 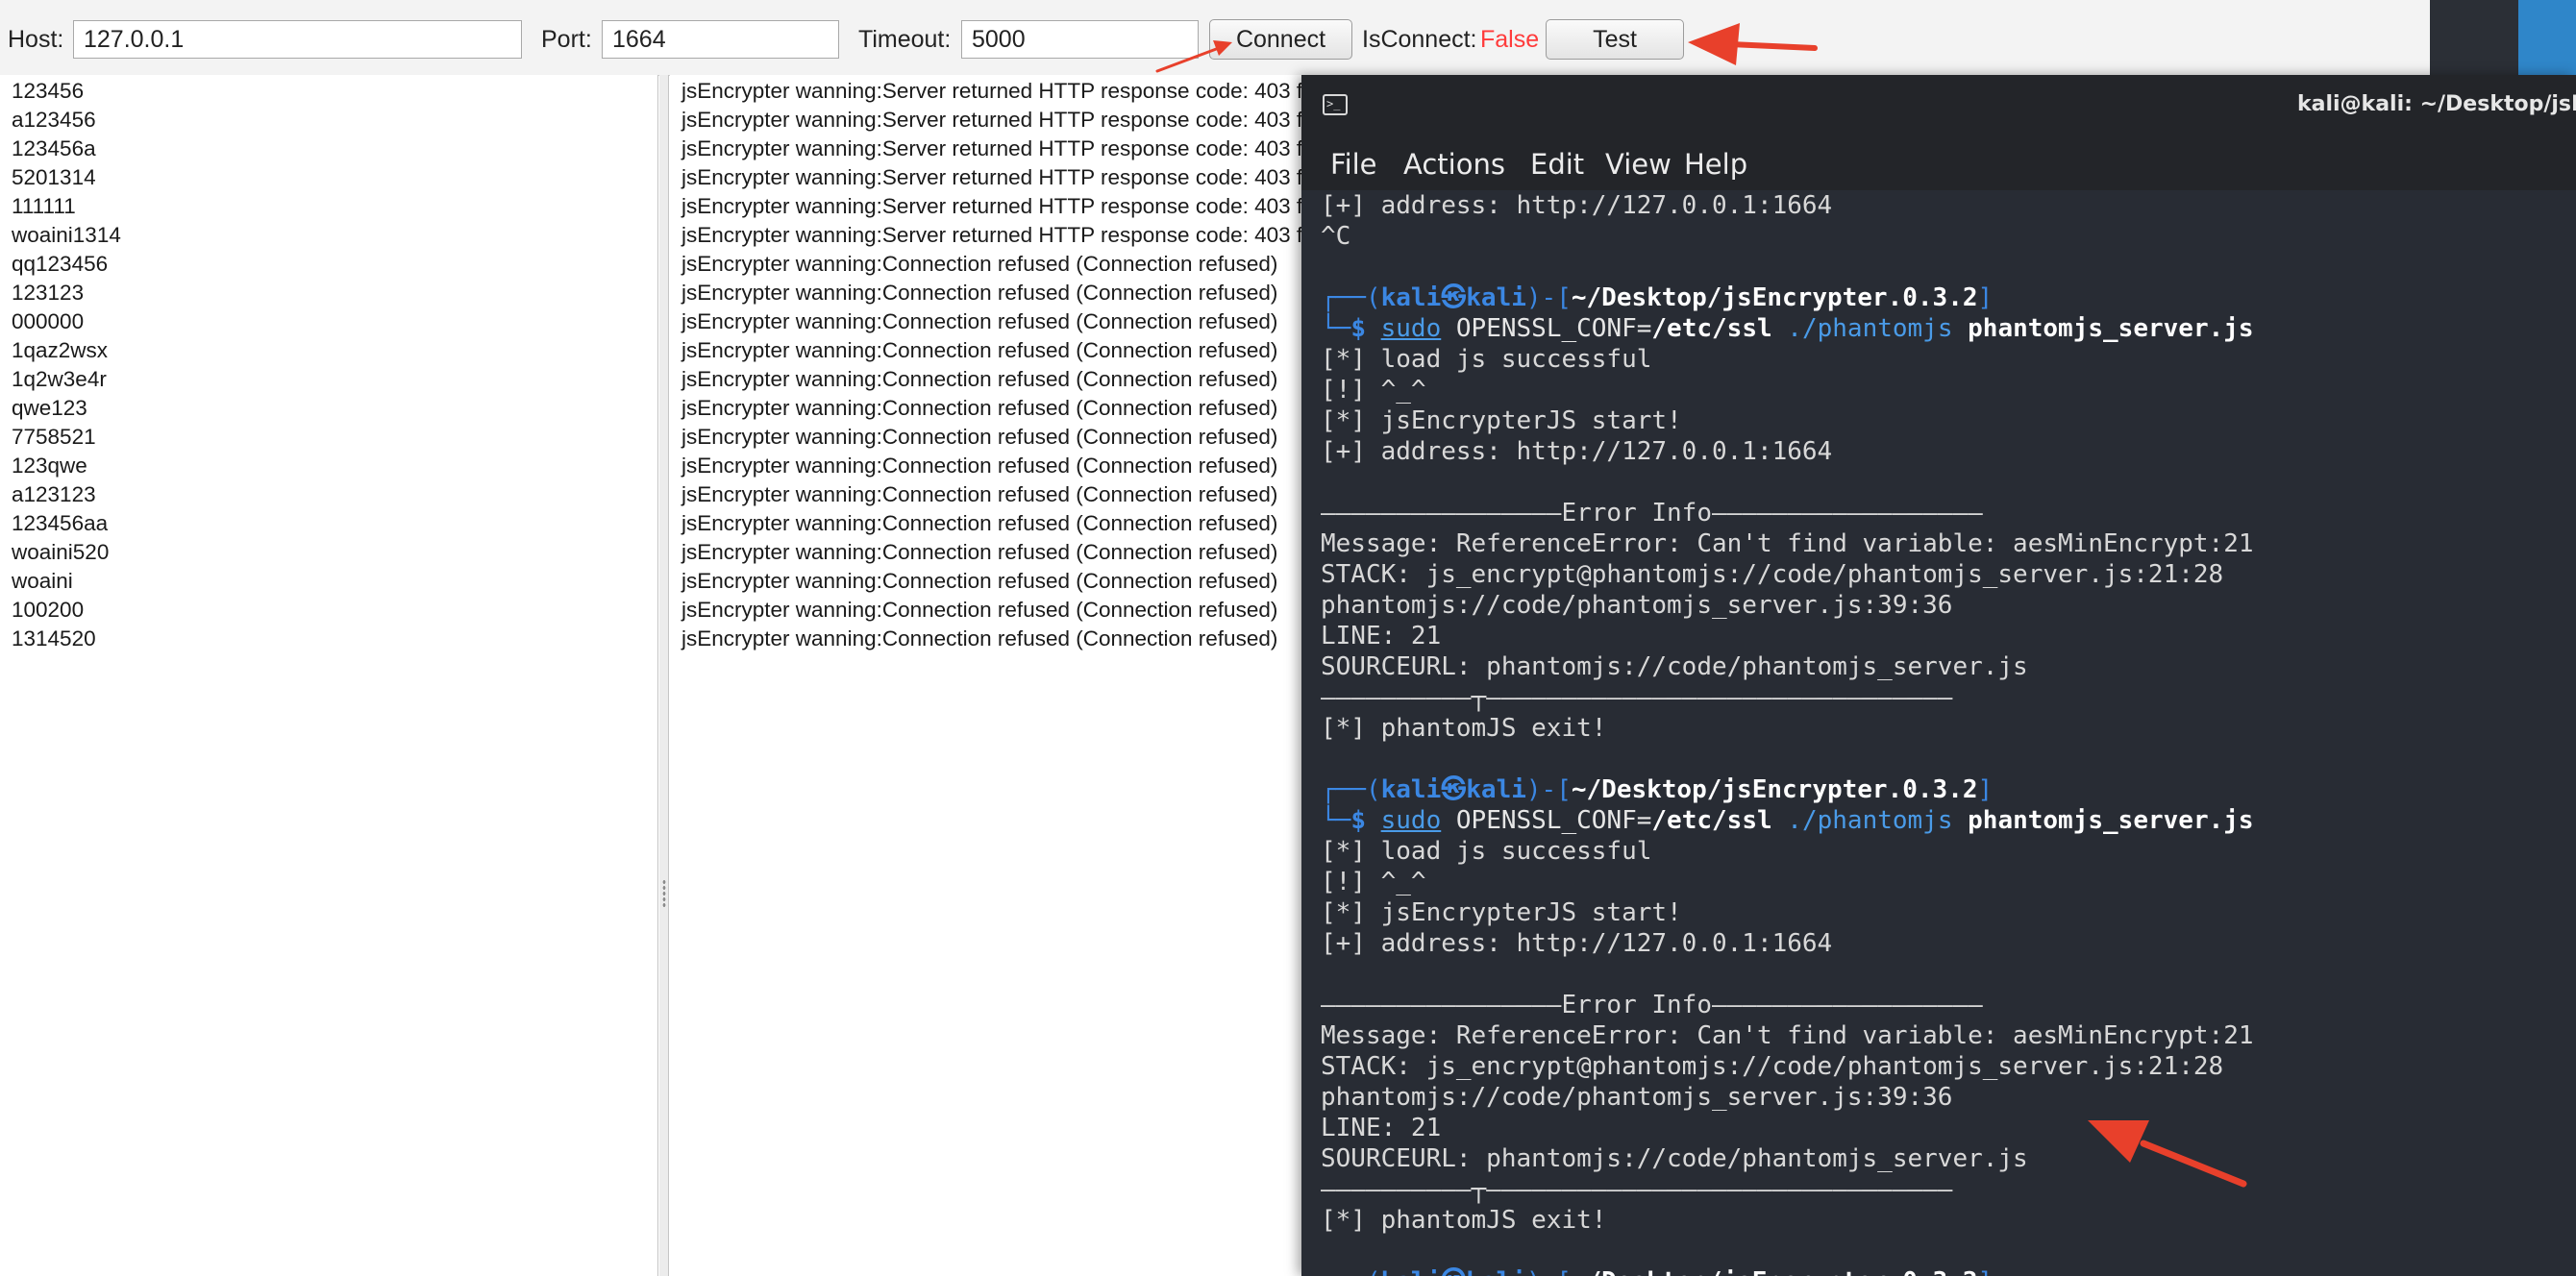 I want to click on list-item: 123456aa, so click(x=60, y=523).